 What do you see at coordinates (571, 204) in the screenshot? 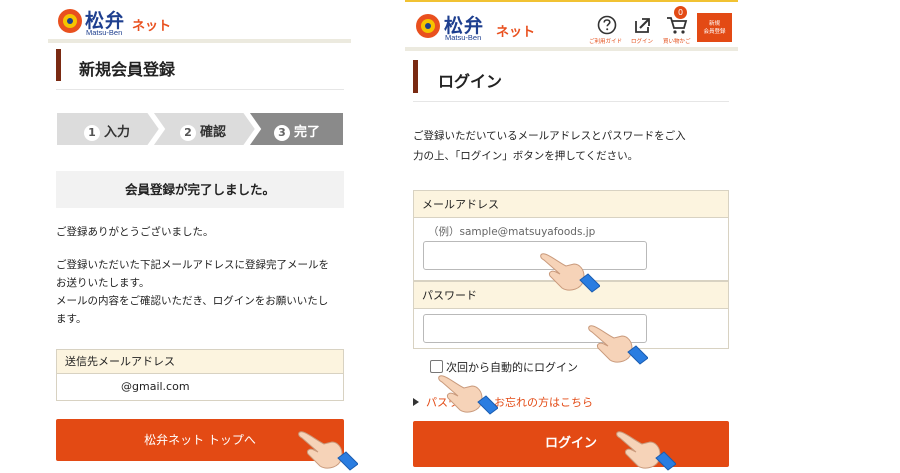
I see `email-field-label: メールアドレス` at bounding box center [571, 204].